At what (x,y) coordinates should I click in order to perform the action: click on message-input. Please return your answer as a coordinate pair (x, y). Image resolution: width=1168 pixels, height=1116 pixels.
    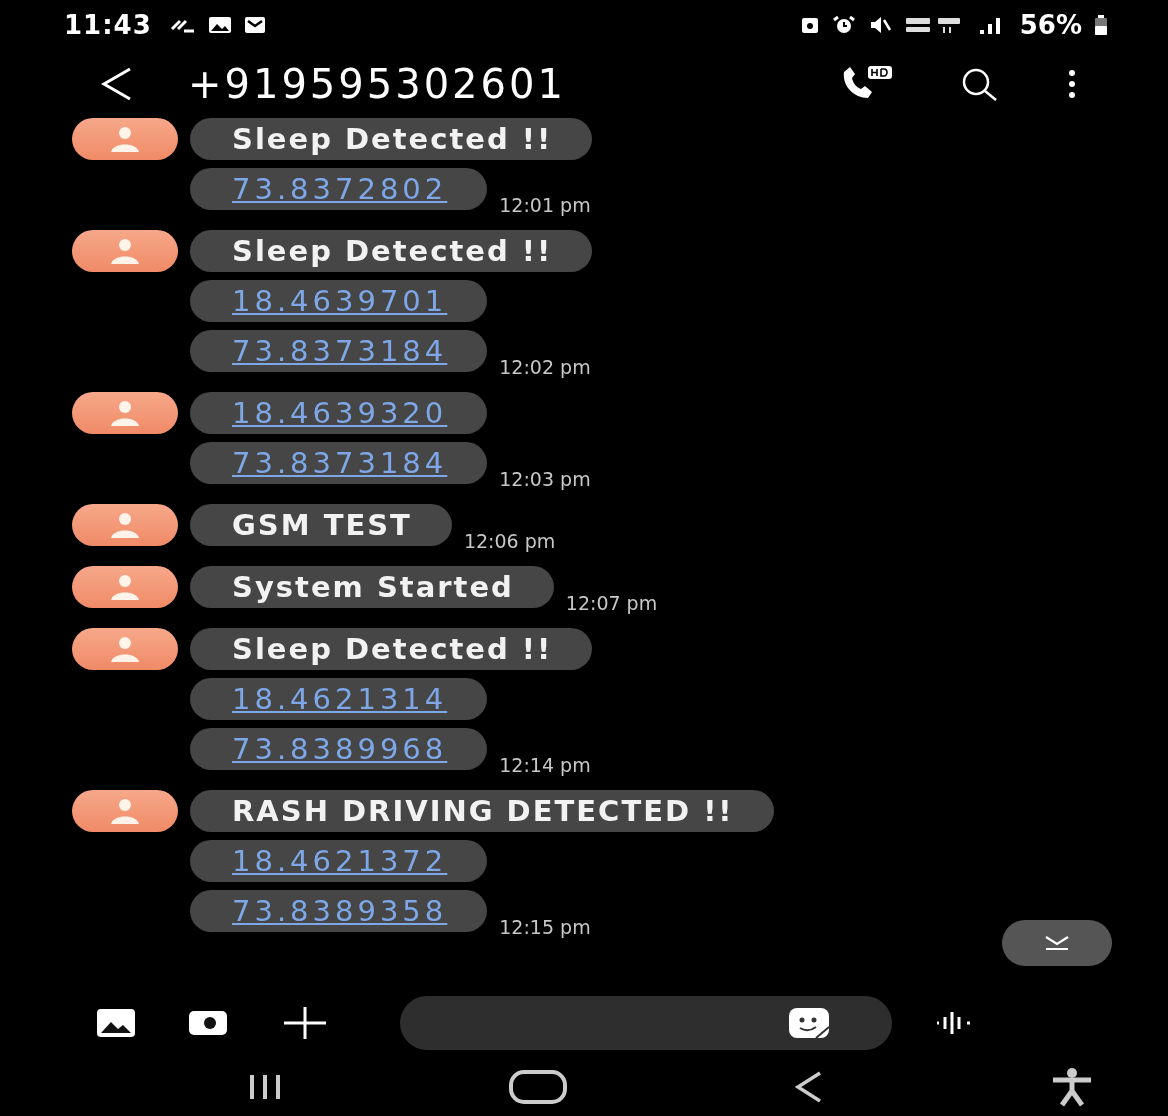
    Looking at the image, I should click on (646, 1023).